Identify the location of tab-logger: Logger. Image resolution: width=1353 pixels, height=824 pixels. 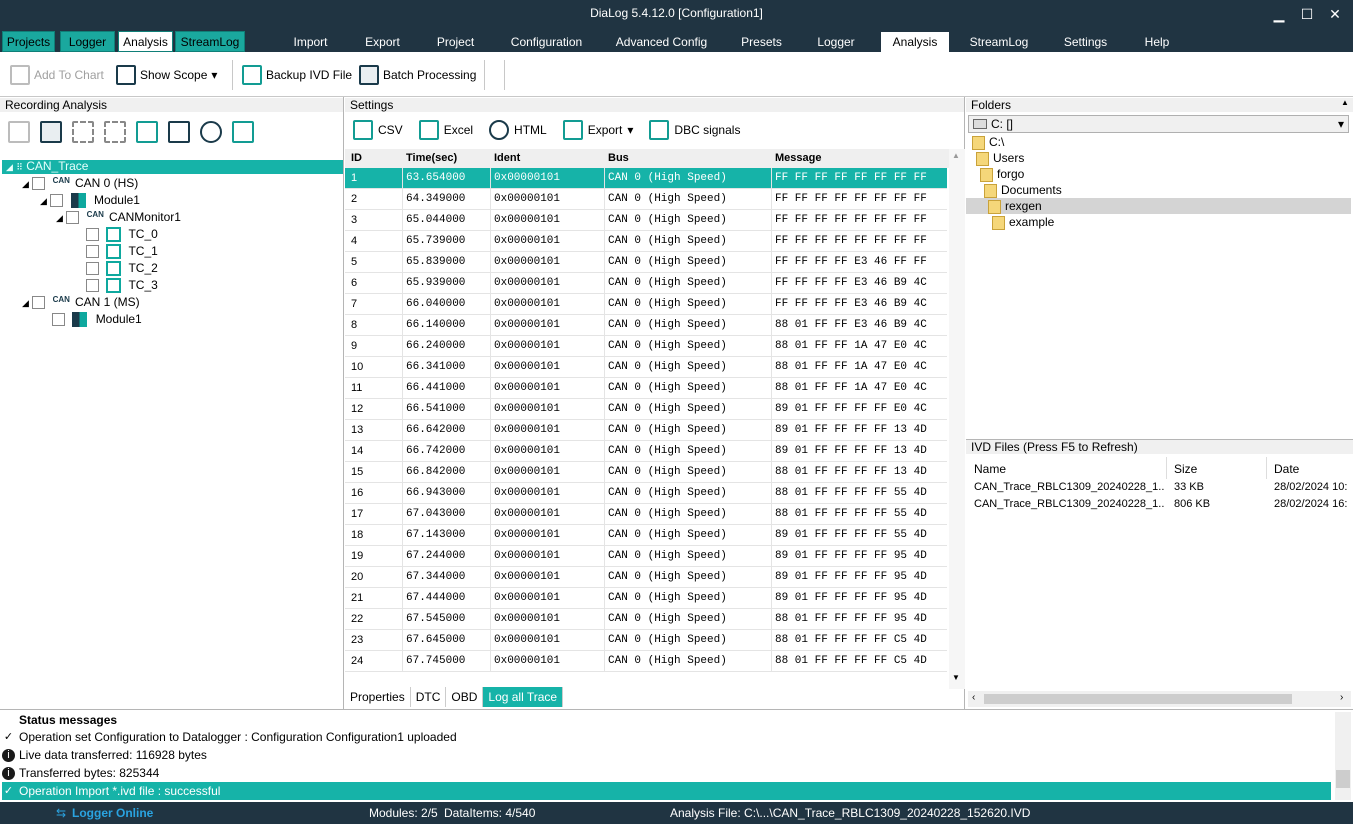
(87, 41).